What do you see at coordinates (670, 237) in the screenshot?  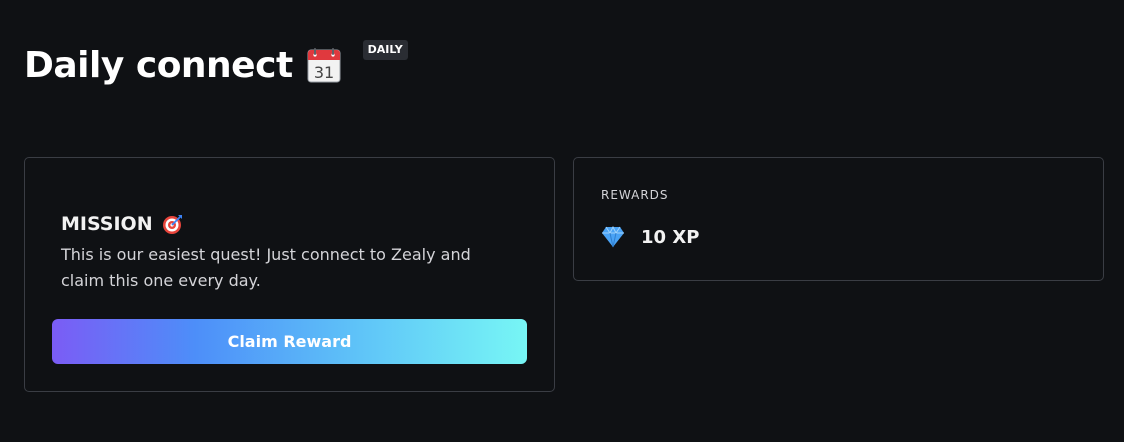 I see `reward-value: 10 XP` at bounding box center [670, 237].